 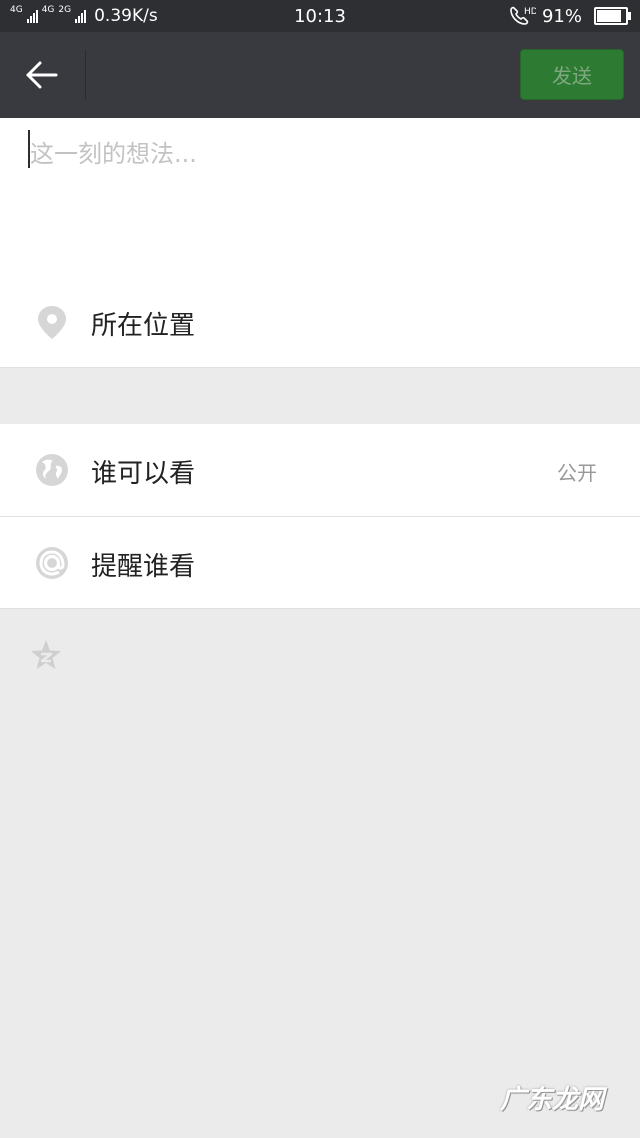 I want to click on globe-icon, so click(x=52, y=470).